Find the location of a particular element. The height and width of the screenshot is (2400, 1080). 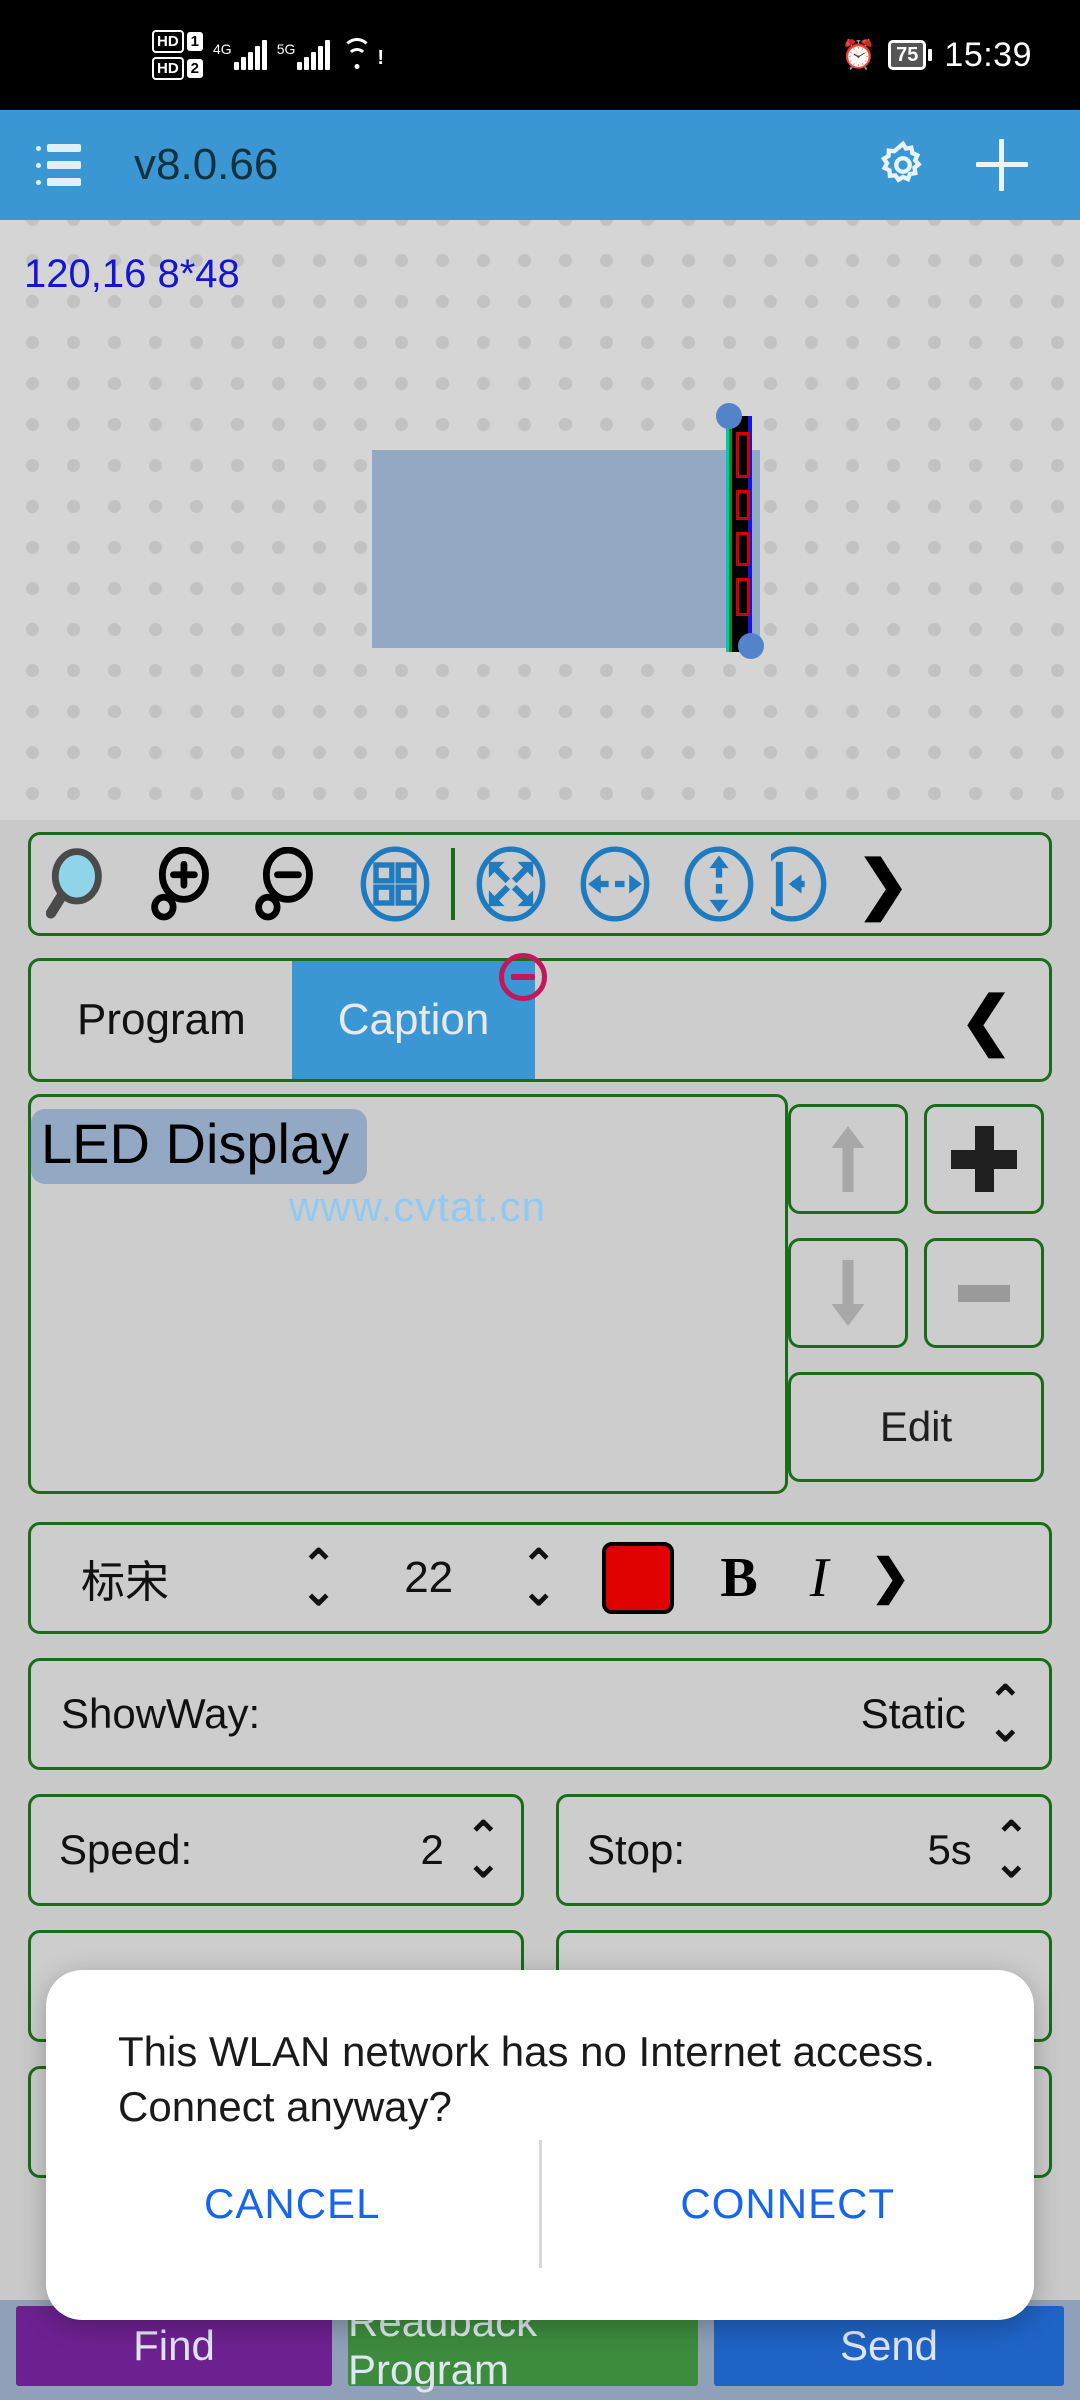

volte-hd-indicators: HD 1 HD 2 is located at coordinates (178, 55).